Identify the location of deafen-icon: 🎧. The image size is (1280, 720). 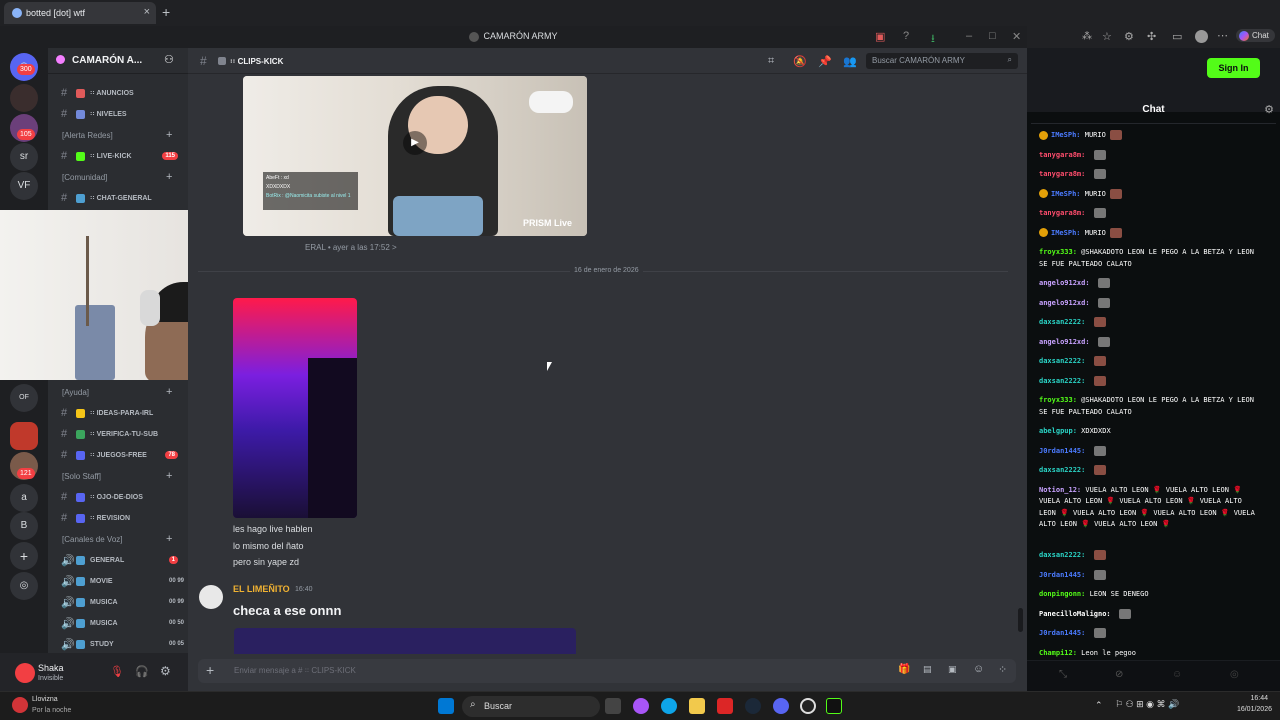
(142, 671).